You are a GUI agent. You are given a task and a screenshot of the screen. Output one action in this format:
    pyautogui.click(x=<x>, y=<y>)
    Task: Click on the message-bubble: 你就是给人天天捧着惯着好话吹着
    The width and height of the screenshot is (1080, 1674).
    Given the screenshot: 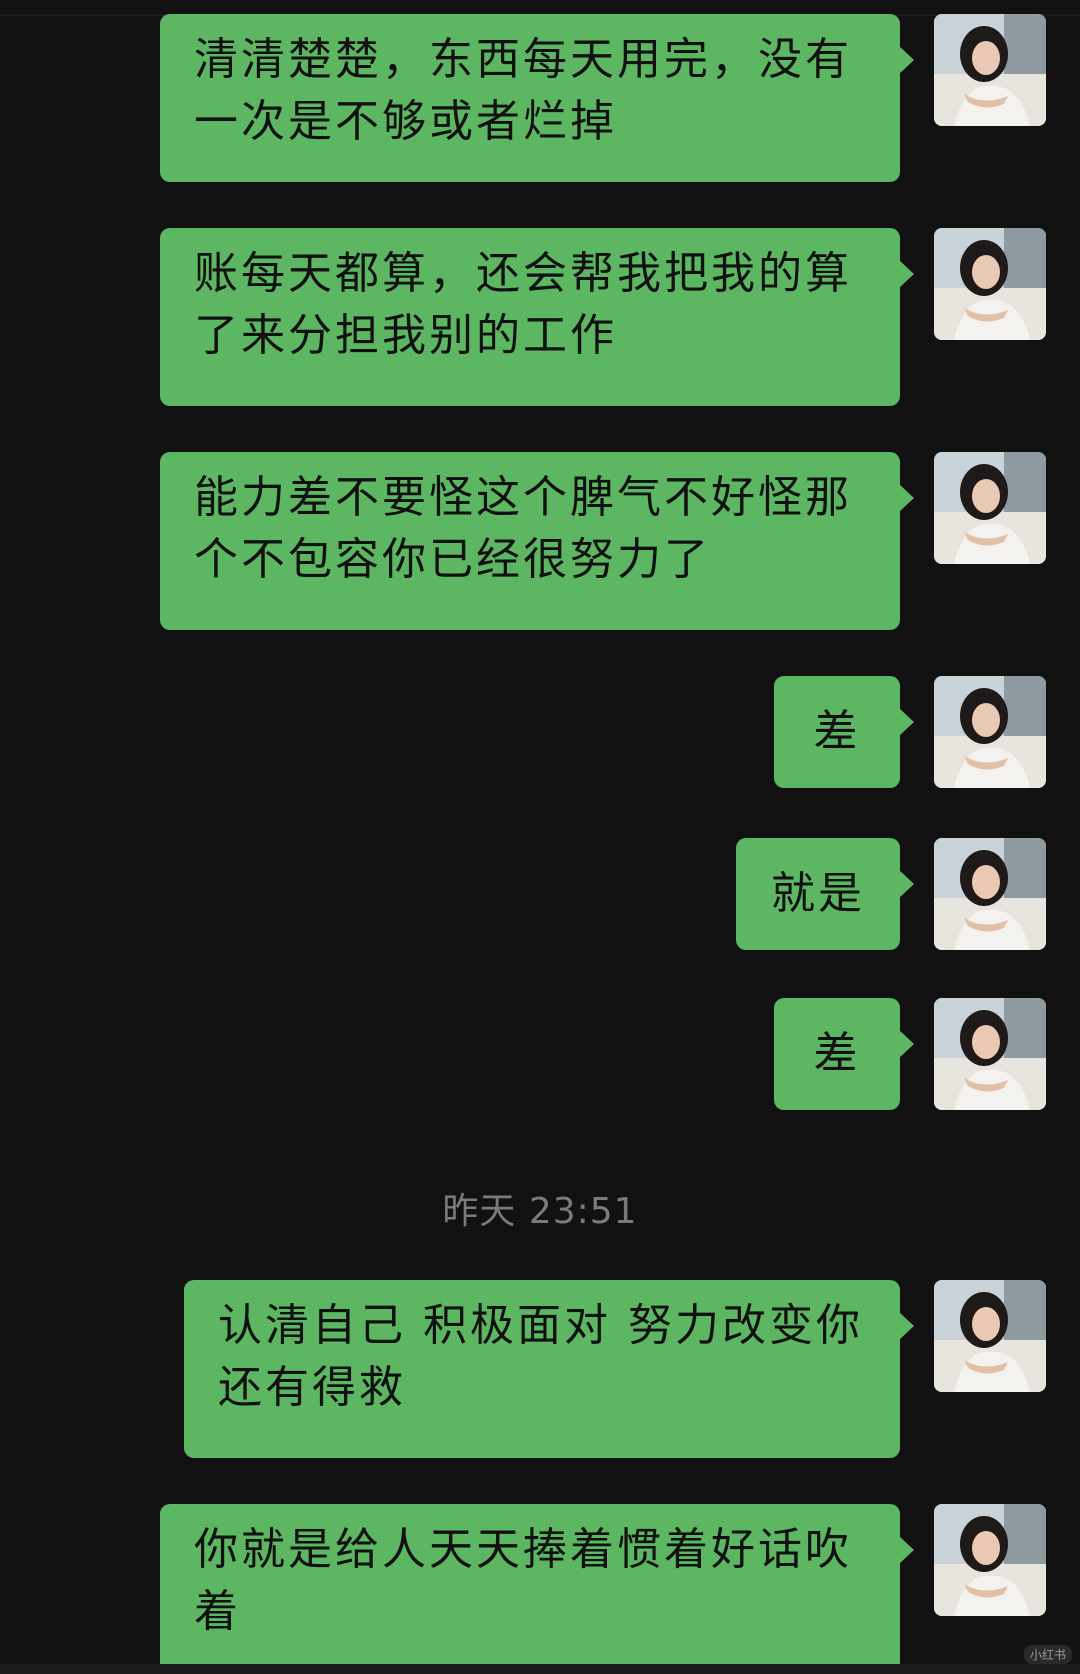 What is the action you would take?
    pyautogui.click(x=537, y=1589)
    